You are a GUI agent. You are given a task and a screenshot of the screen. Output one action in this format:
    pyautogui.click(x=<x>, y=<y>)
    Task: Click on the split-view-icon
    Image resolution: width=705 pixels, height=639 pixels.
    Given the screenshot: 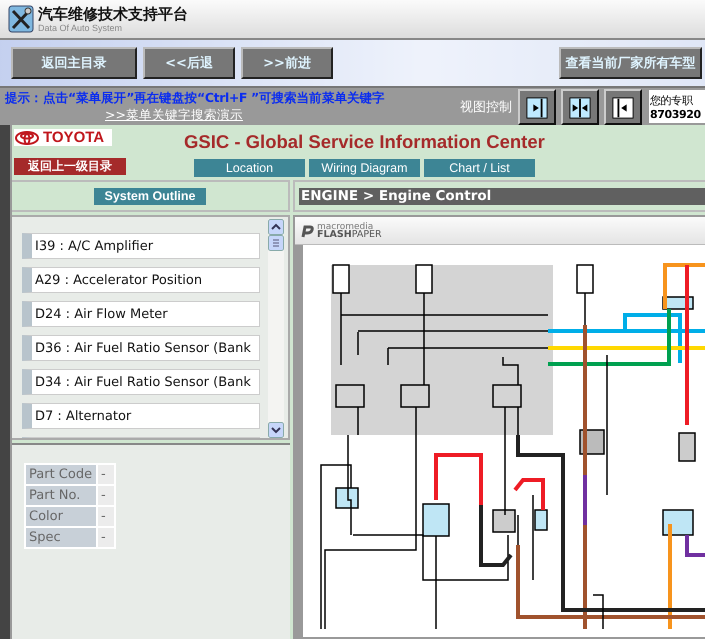 What is the action you would take?
    pyautogui.click(x=580, y=107)
    